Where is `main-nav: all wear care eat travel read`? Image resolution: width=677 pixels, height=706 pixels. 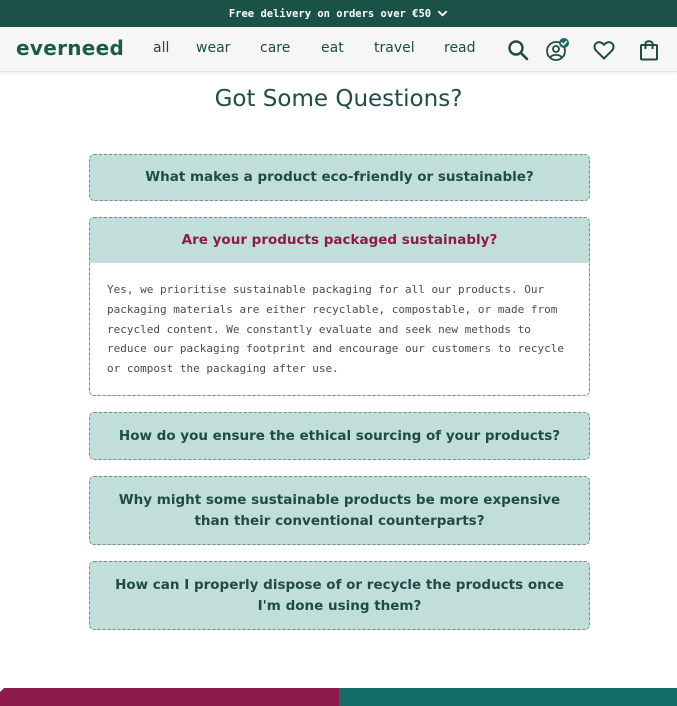
main-nav: all wear care eat travel read is located at coordinates (338, 50).